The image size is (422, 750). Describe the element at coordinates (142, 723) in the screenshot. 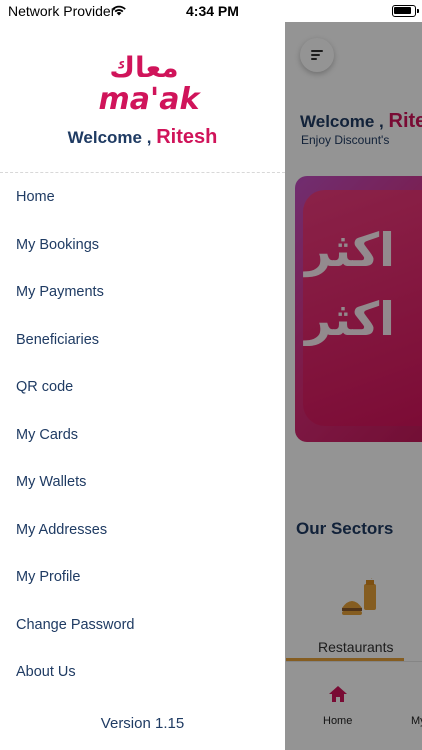

I see `app-version: Version 1.15` at that location.